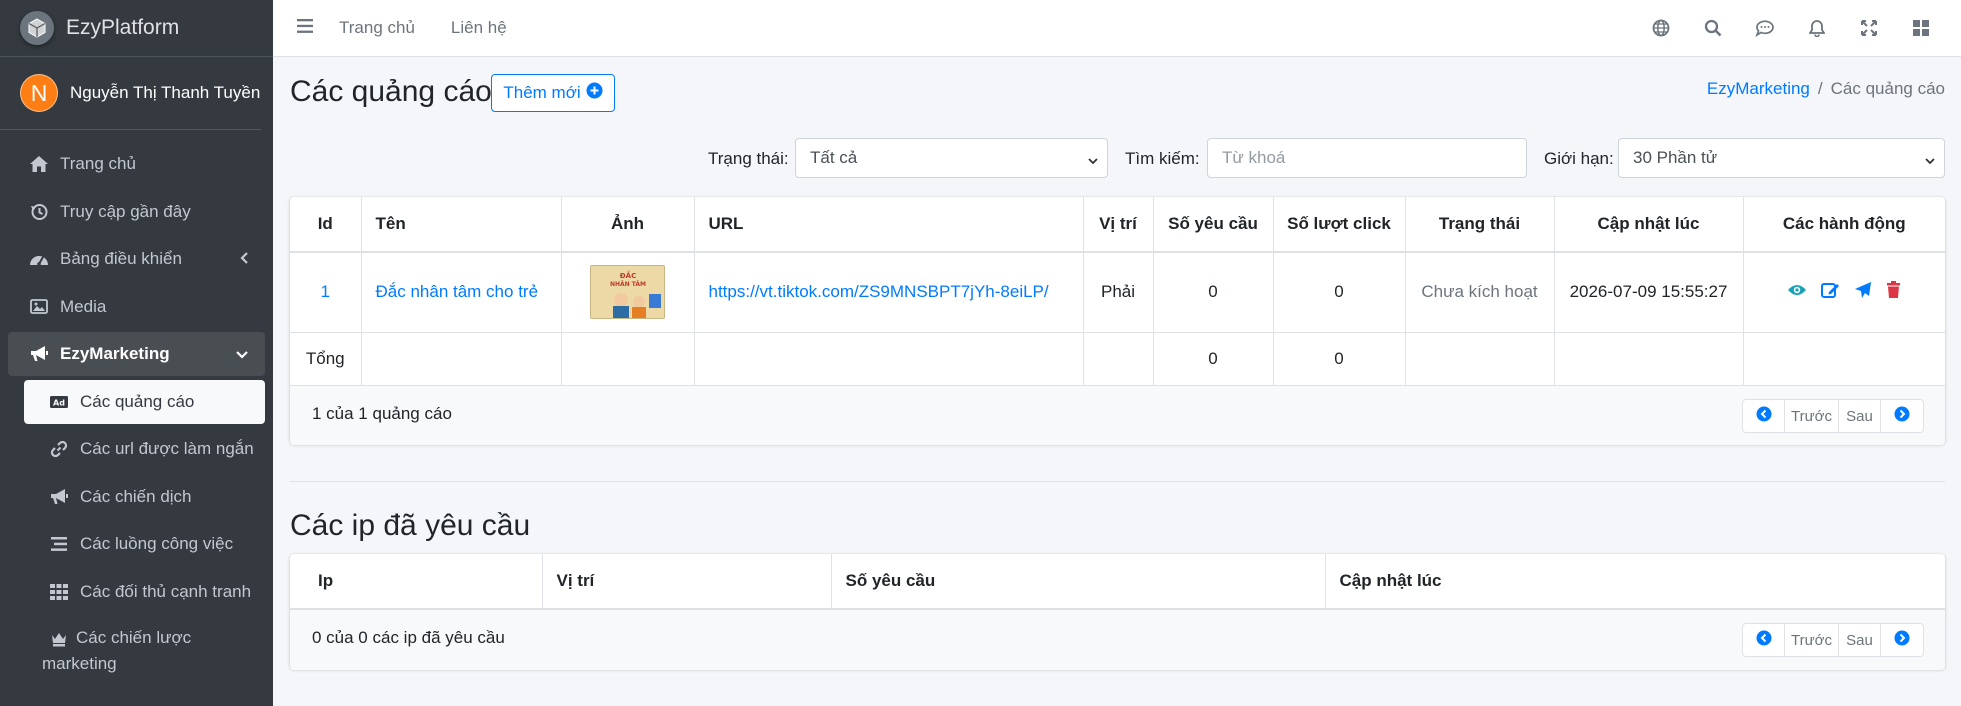  I want to click on sidebar-item-workflows: Các luồng công việc, so click(144, 544).